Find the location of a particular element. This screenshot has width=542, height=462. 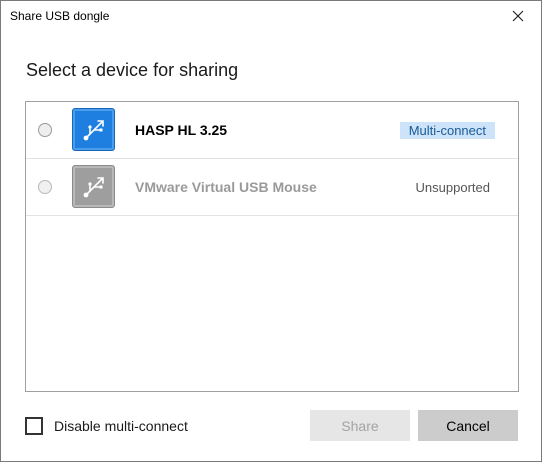

close-icon is located at coordinates (518, 16).